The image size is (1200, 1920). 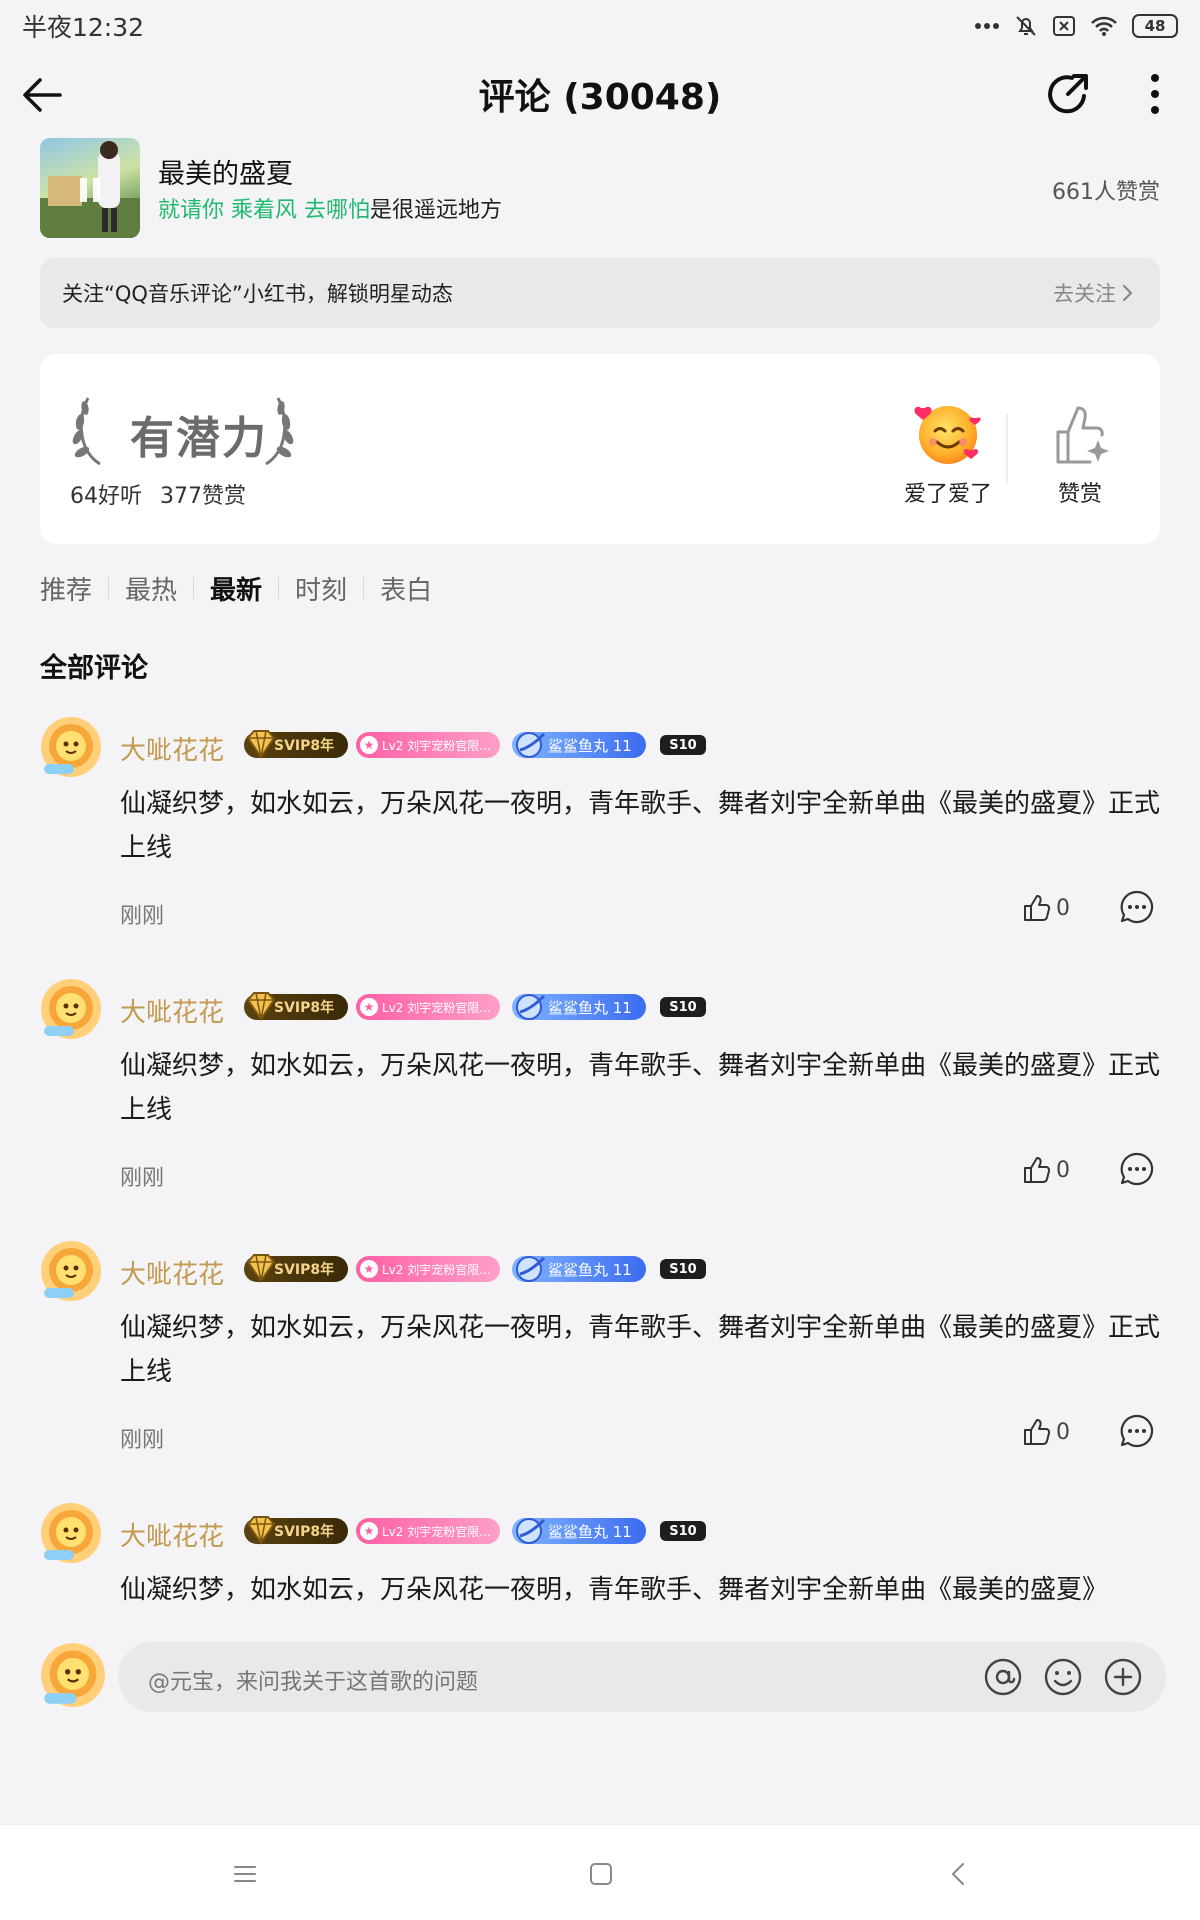 I want to click on listen-count: 64好听, so click(x=106, y=496).